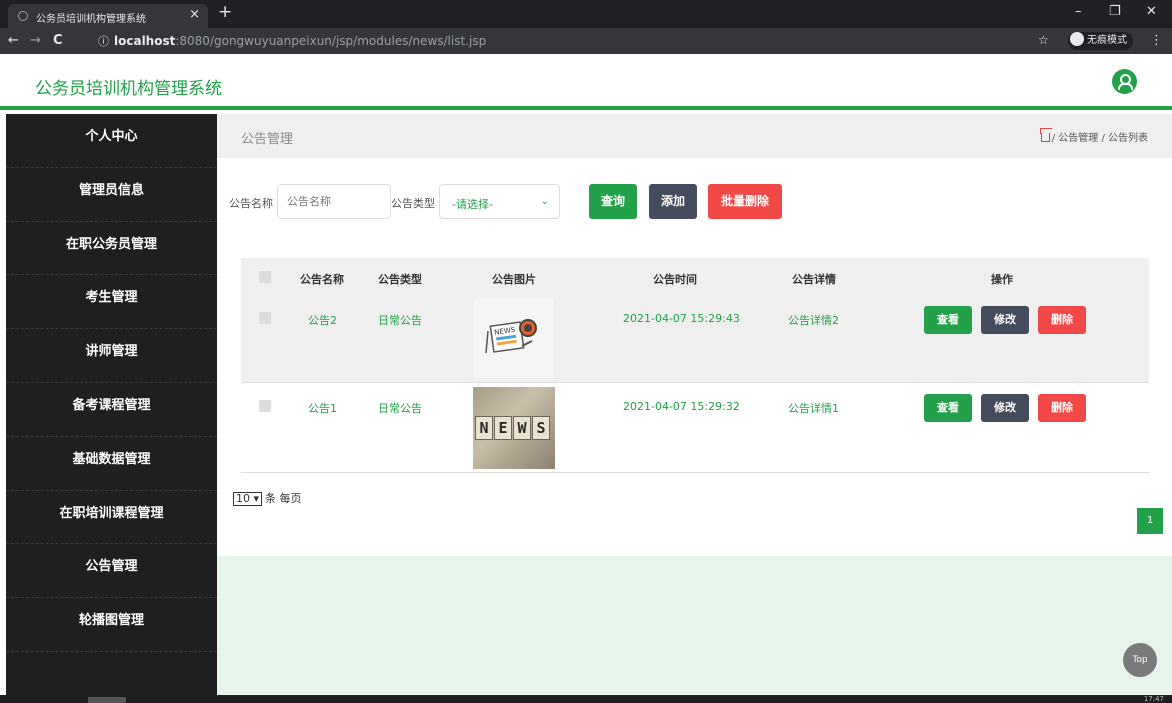 The width and height of the screenshot is (1172, 703). What do you see at coordinates (103, 41) in the screenshot?
I see `site-info-icon: ⓘ` at bounding box center [103, 41].